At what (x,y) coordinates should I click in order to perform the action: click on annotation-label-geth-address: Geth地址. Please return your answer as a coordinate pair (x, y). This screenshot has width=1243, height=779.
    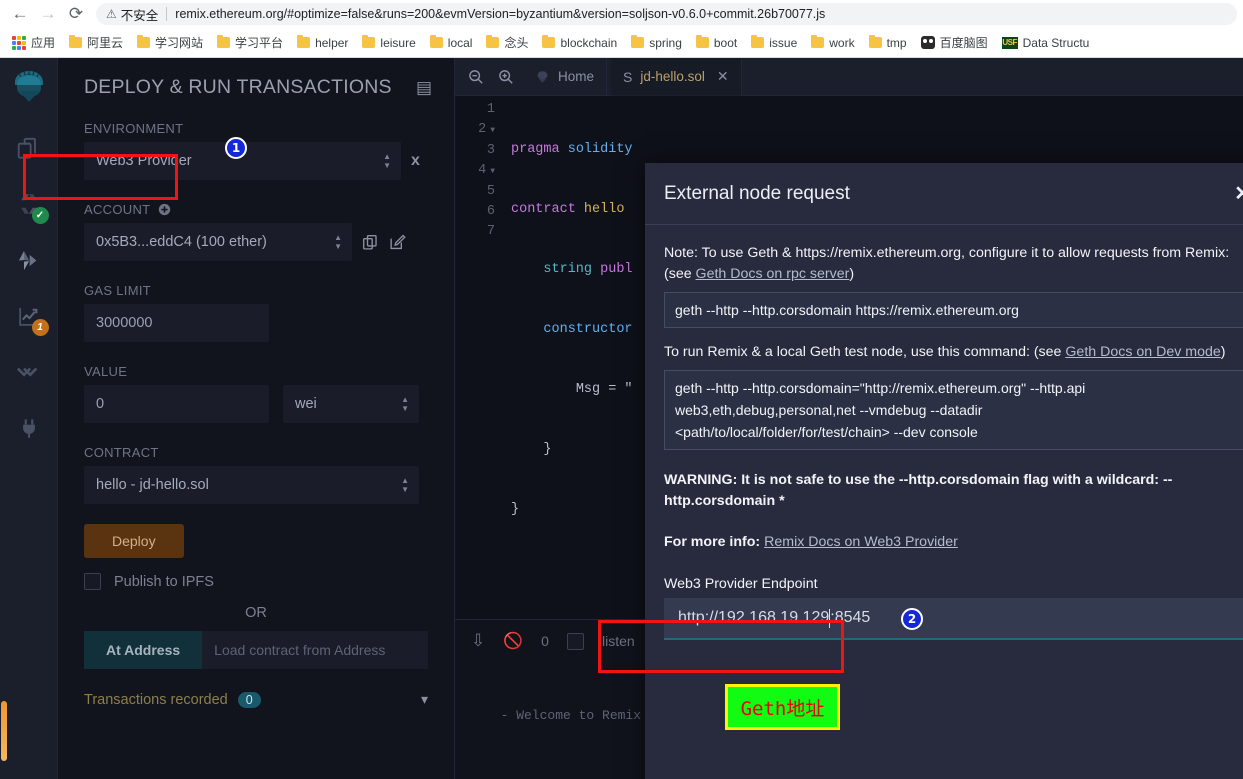
    Looking at the image, I should click on (782, 707).